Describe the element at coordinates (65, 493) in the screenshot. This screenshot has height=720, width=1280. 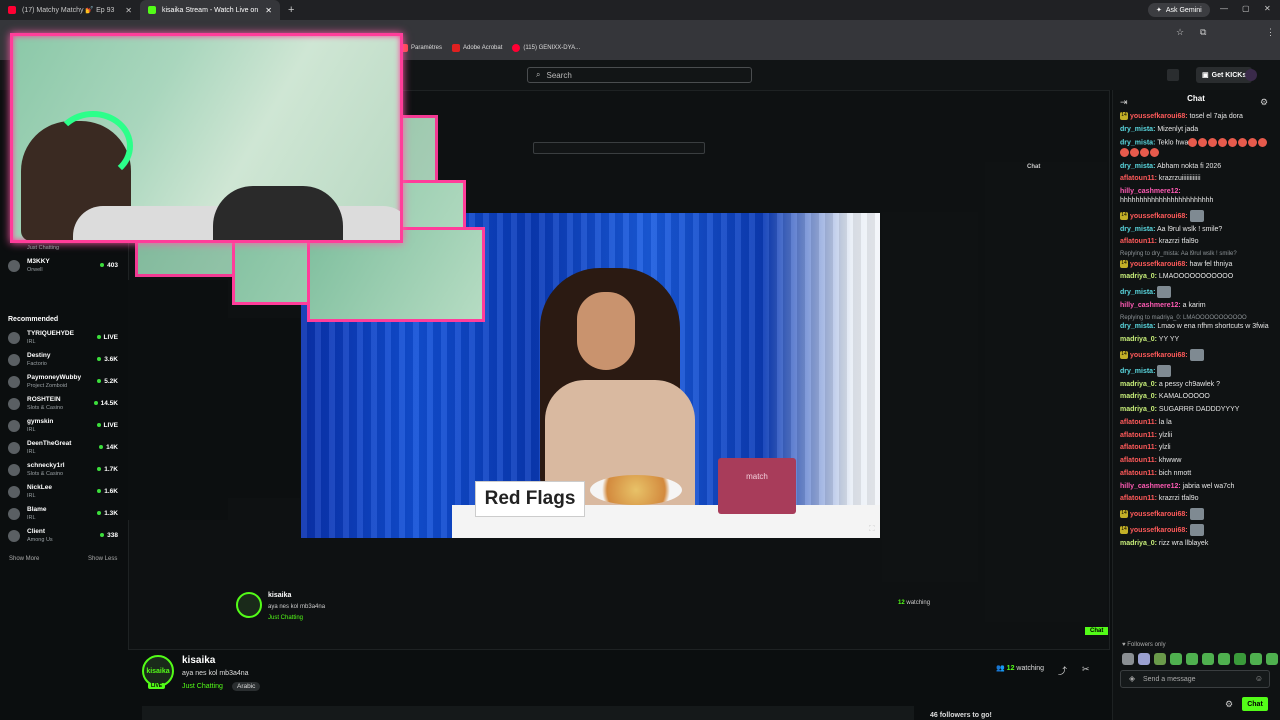
I see `sidebar-item-recommended: NickLee IRL 1.6K` at that location.